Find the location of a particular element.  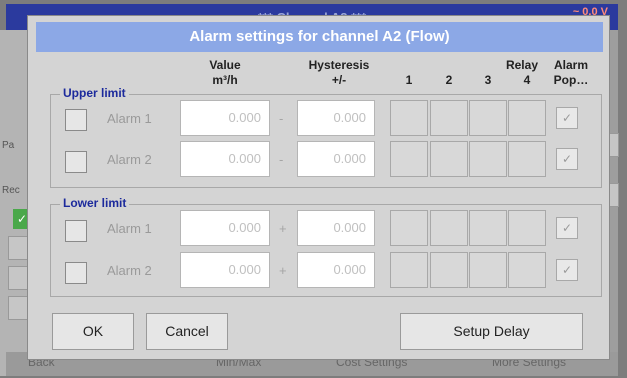

upper-limit-label: Upper limit is located at coordinates (94, 93).